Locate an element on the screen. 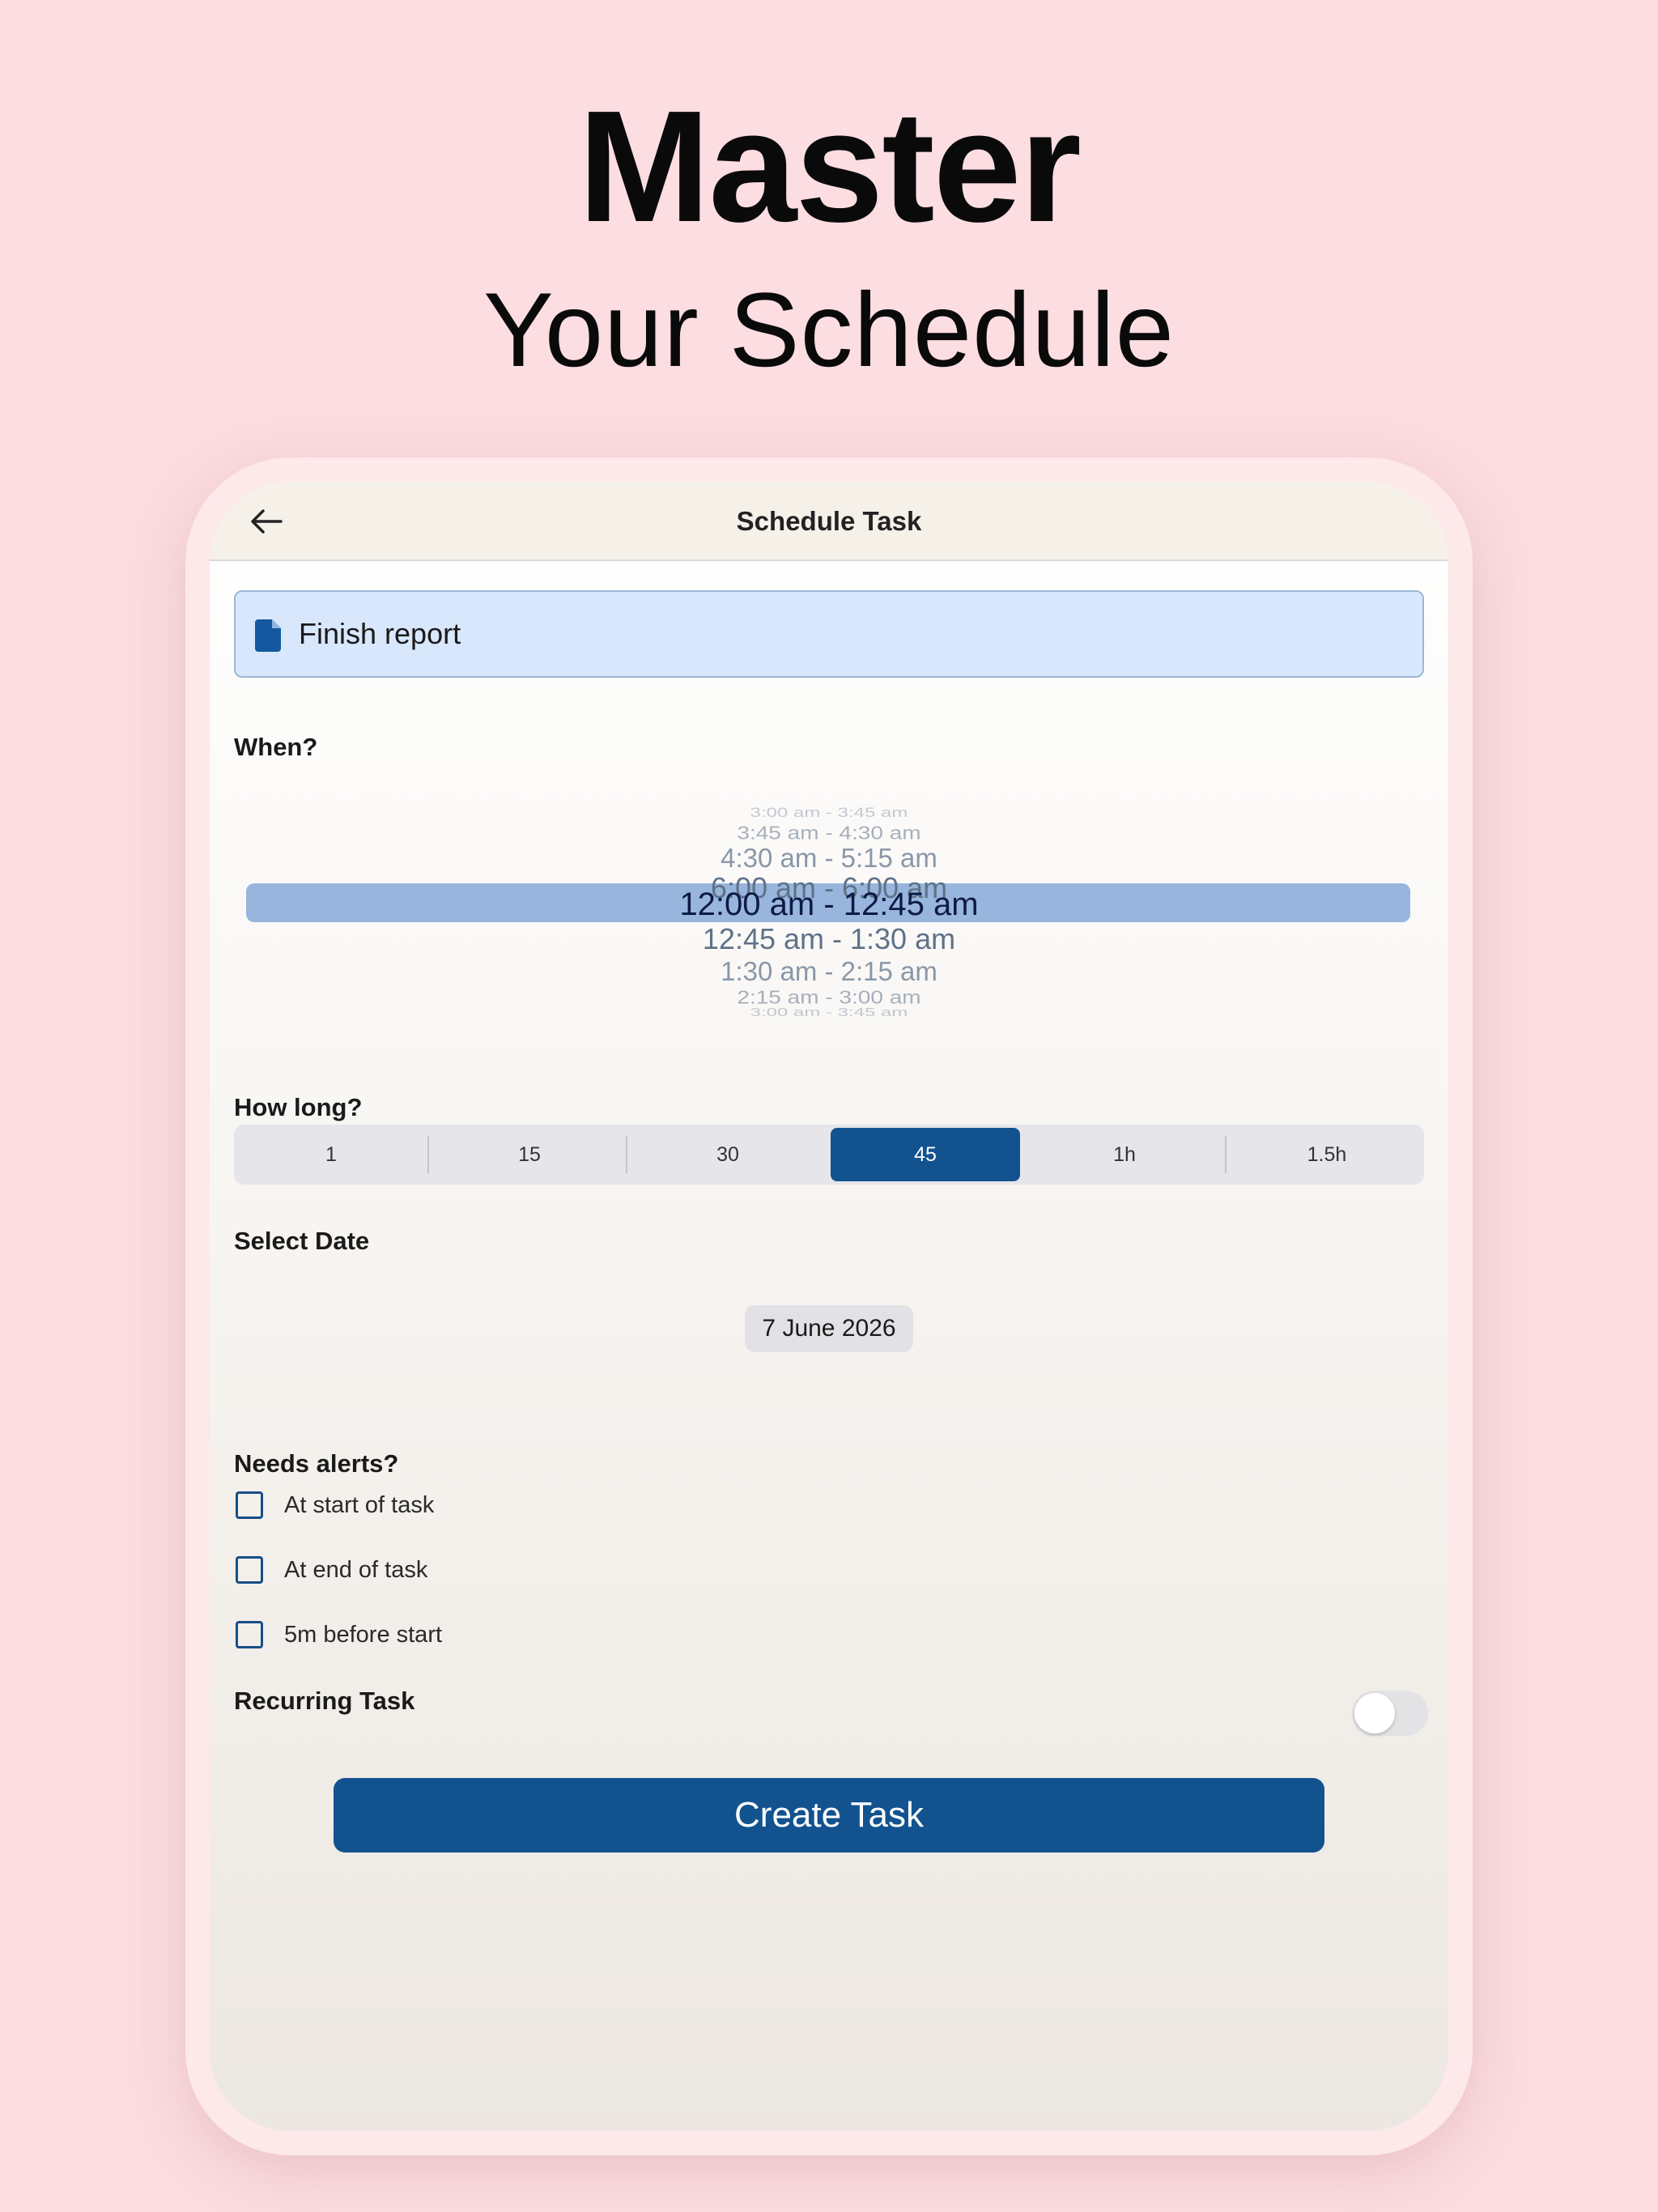  duration-option-1: 1 is located at coordinates (331, 1155).